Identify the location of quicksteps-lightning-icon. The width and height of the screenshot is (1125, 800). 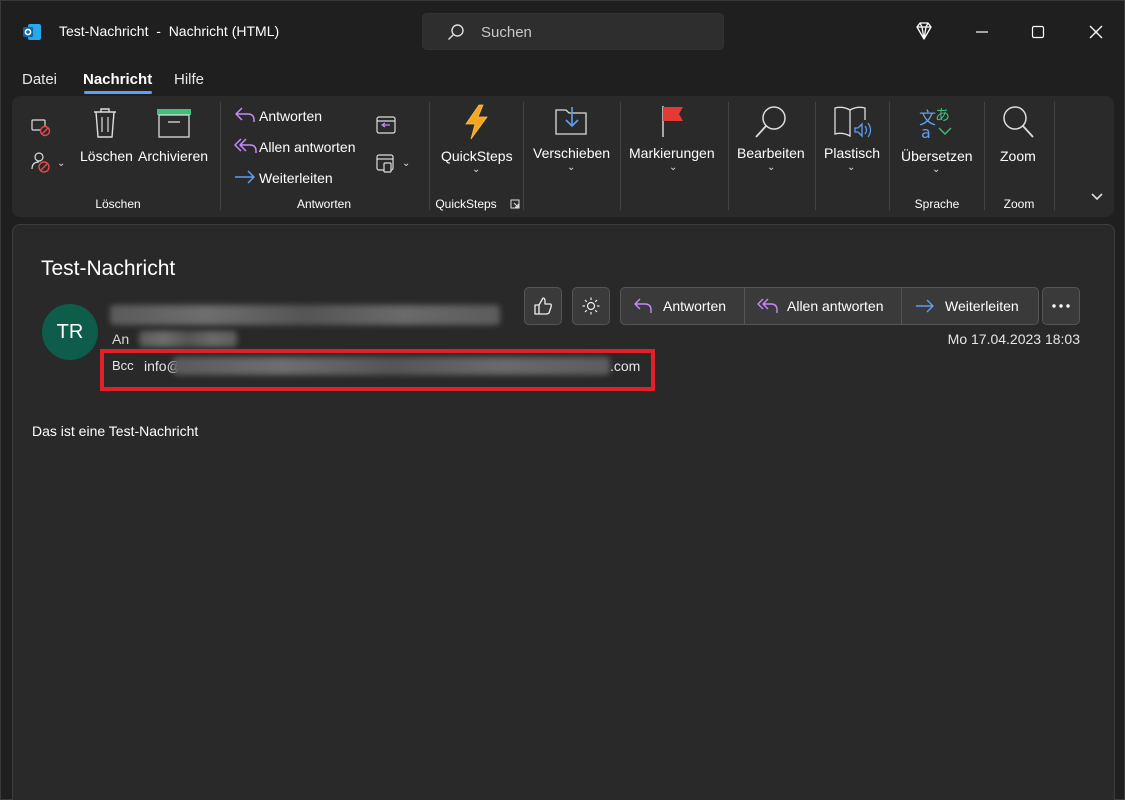
(476, 122).